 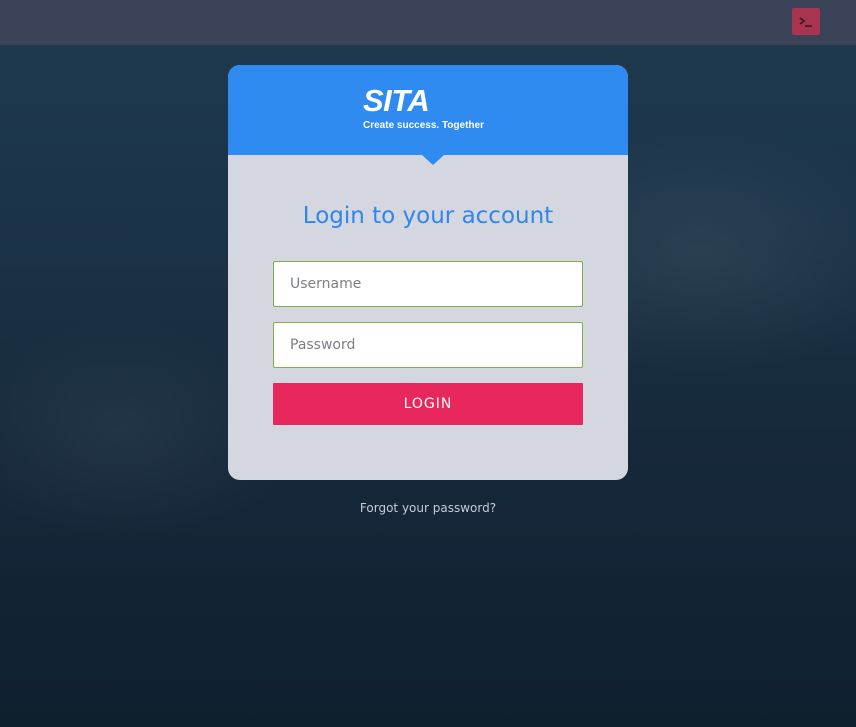 I want to click on sita-logo: SITA Create success. Together, so click(x=428, y=110).